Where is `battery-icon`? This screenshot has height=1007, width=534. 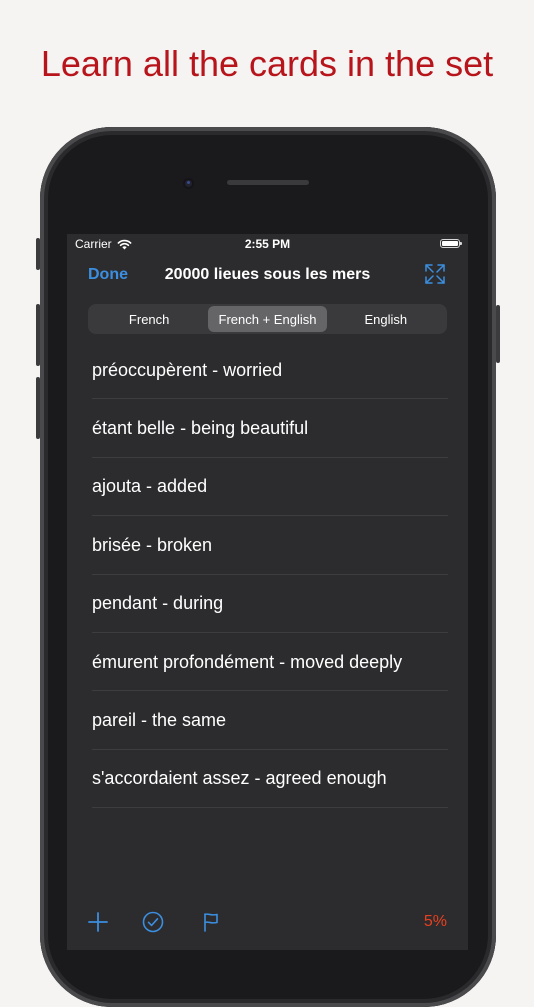 battery-icon is located at coordinates (451, 243).